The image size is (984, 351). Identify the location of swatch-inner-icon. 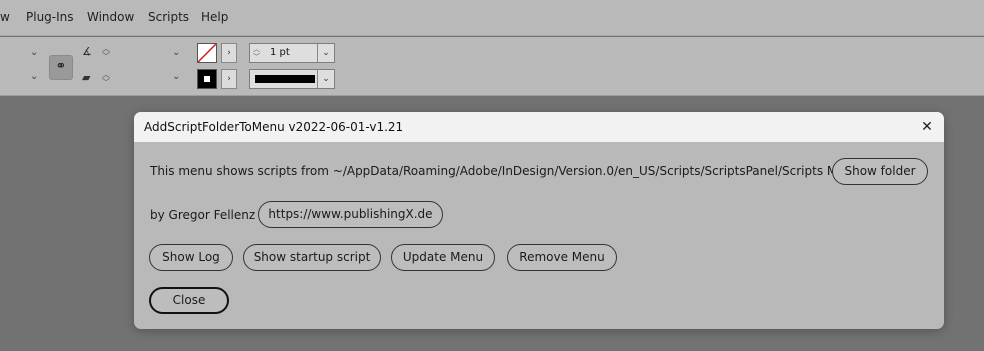
(207, 79).